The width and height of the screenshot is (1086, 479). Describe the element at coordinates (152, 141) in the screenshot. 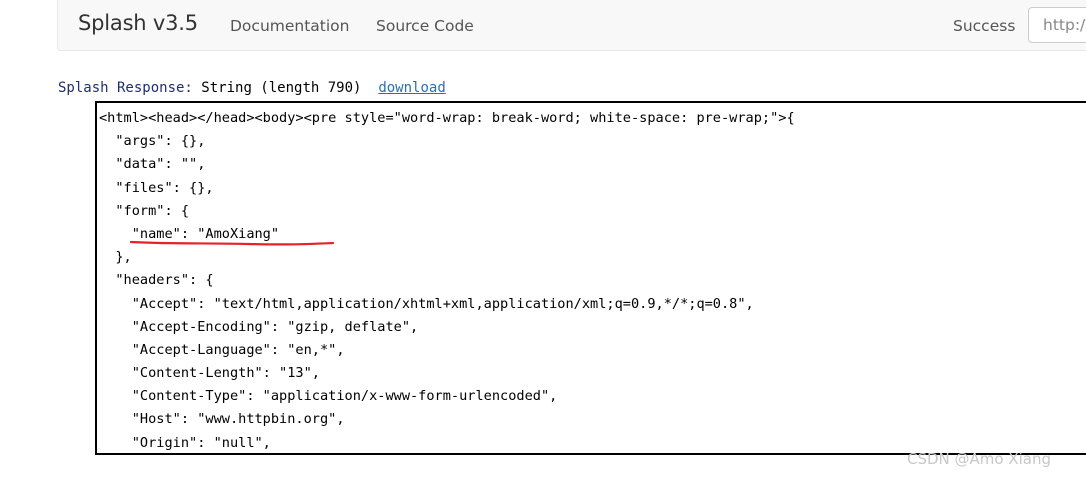

I see `code-line: "args": {},` at that location.